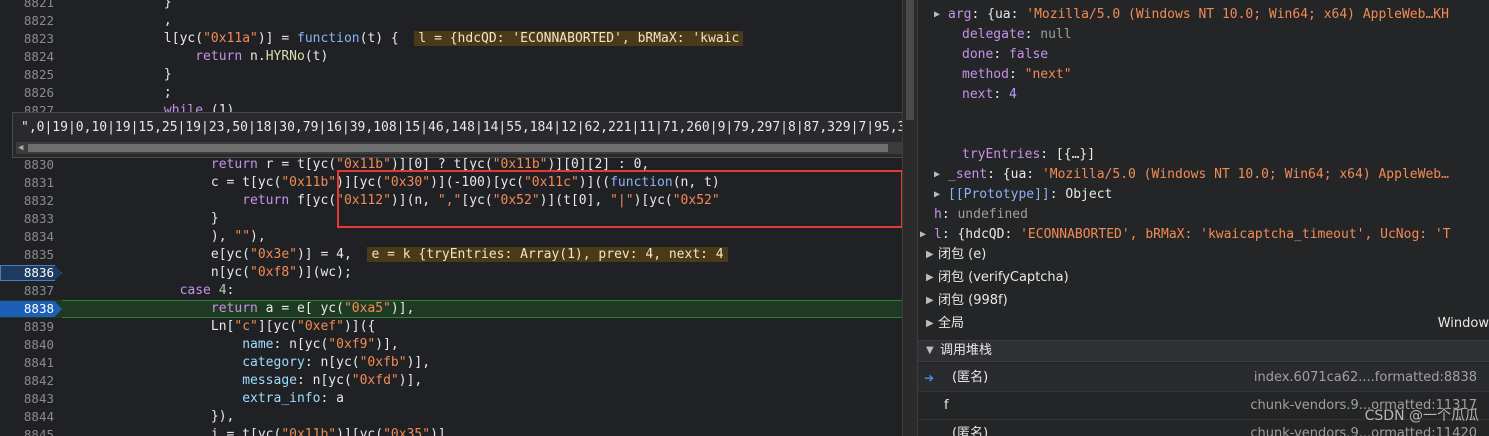  What do you see at coordinates (978, 94) in the screenshot?
I see `scope-key: next` at bounding box center [978, 94].